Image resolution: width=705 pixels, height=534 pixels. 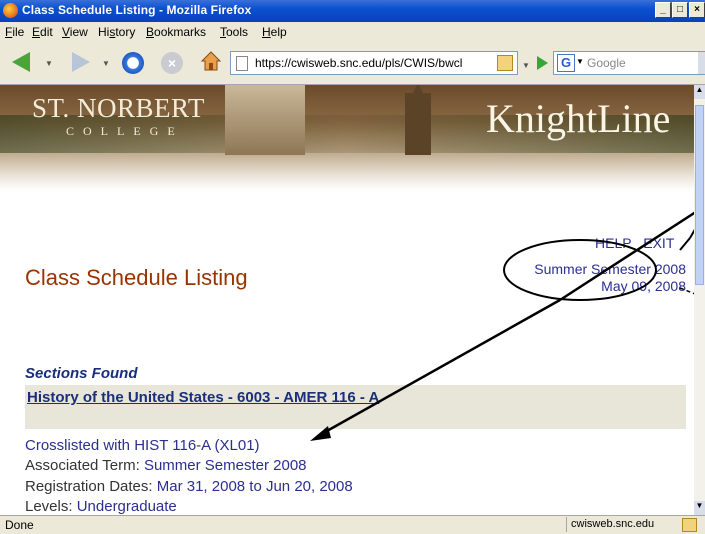 What do you see at coordinates (699, 508) in the screenshot?
I see `scroll-down-icon: ▼` at bounding box center [699, 508].